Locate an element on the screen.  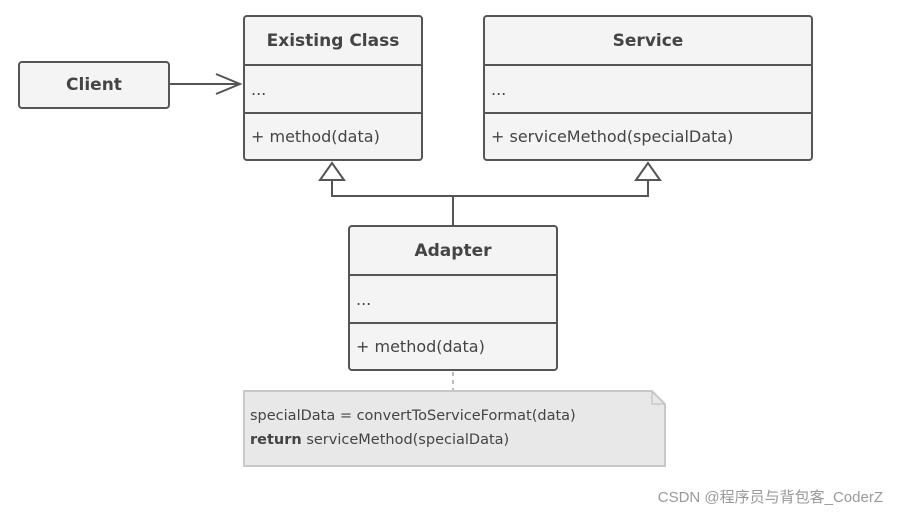
existing-class-box: Existing Class ... + method(data) is located at coordinates (333, 88).